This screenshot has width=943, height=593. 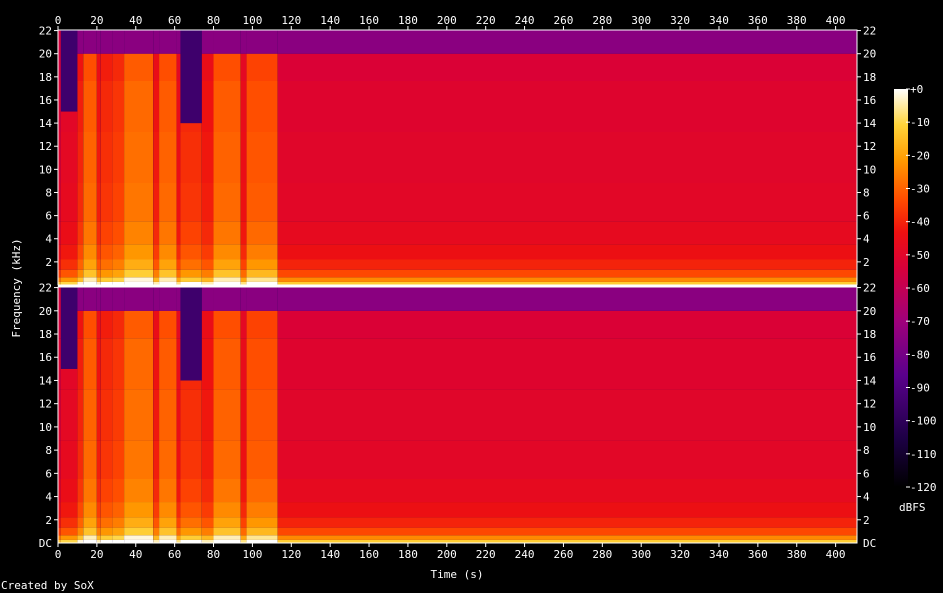 What do you see at coordinates (602, 554) in the screenshot?
I see `x-tick-label: 280` at bounding box center [602, 554].